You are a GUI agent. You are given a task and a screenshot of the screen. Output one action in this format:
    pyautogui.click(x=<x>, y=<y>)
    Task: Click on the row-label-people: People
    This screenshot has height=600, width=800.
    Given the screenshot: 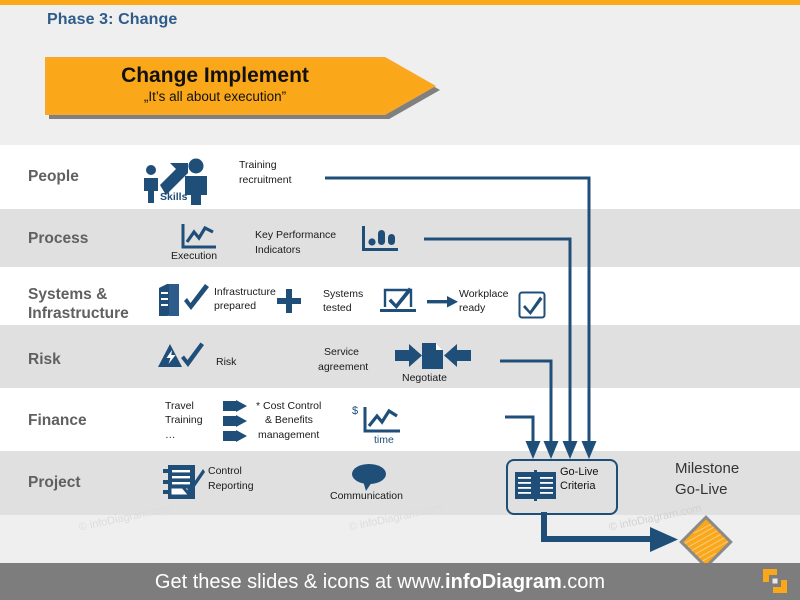 What is the action you would take?
    pyautogui.click(x=53, y=176)
    